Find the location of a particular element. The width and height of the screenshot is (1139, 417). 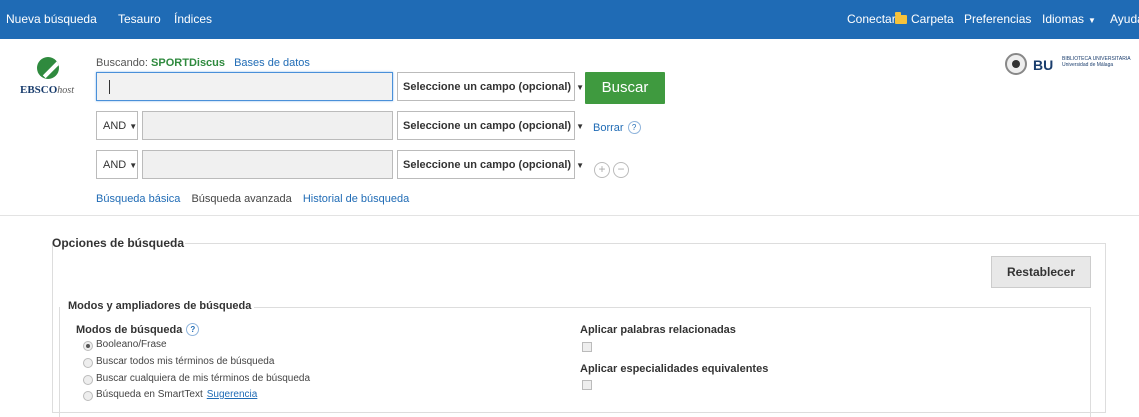

restablecer-button: Restablecer is located at coordinates (1041, 272).